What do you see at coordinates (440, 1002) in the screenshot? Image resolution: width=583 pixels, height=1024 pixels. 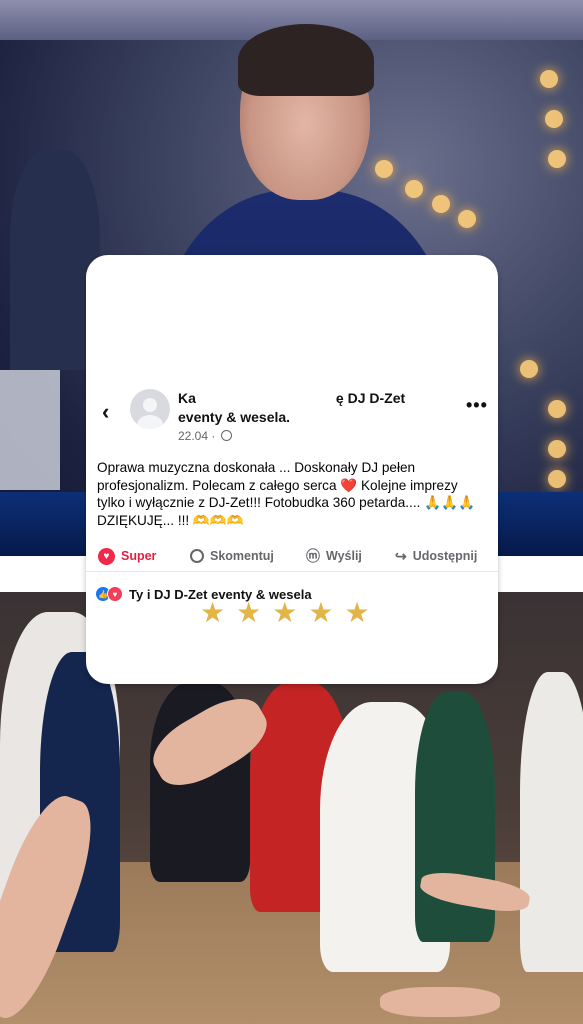 I see `raised-hand` at bounding box center [440, 1002].